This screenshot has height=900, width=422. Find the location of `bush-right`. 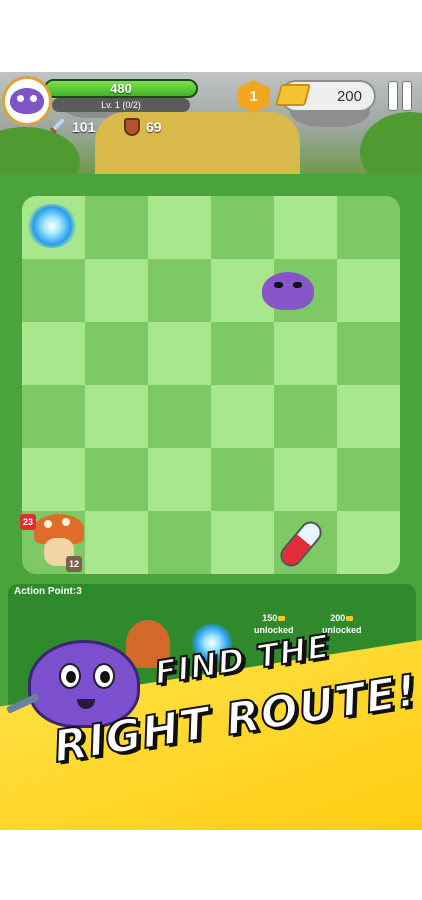

bush-right is located at coordinates (391, 143).